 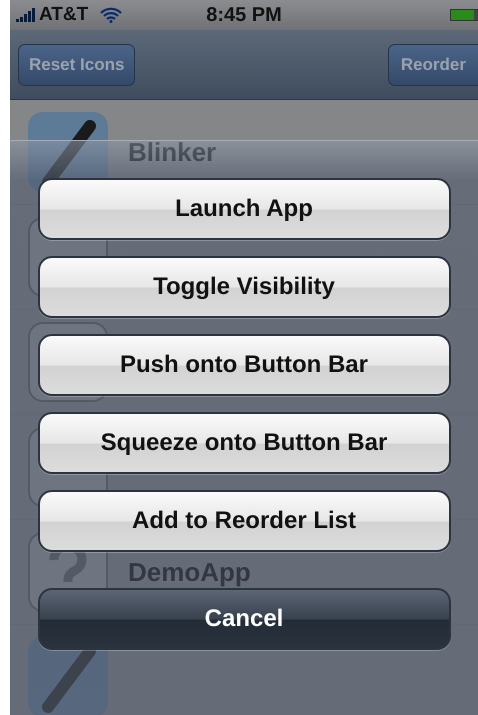 I want to click on clock-time: 8:45 PM, so click(x=244, y=15).